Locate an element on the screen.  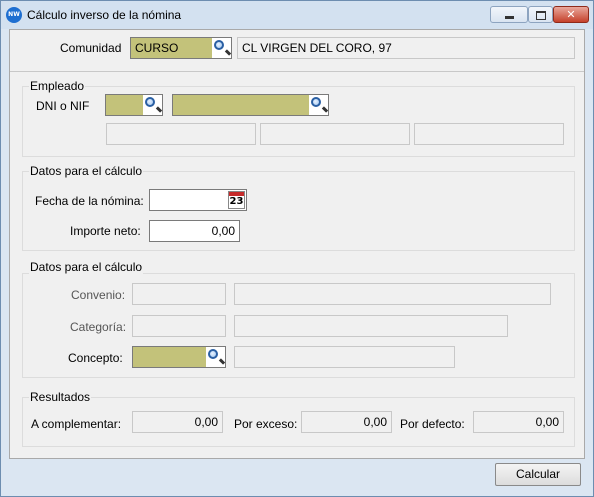
concepto-code-field is located at coordinates (179, 357).